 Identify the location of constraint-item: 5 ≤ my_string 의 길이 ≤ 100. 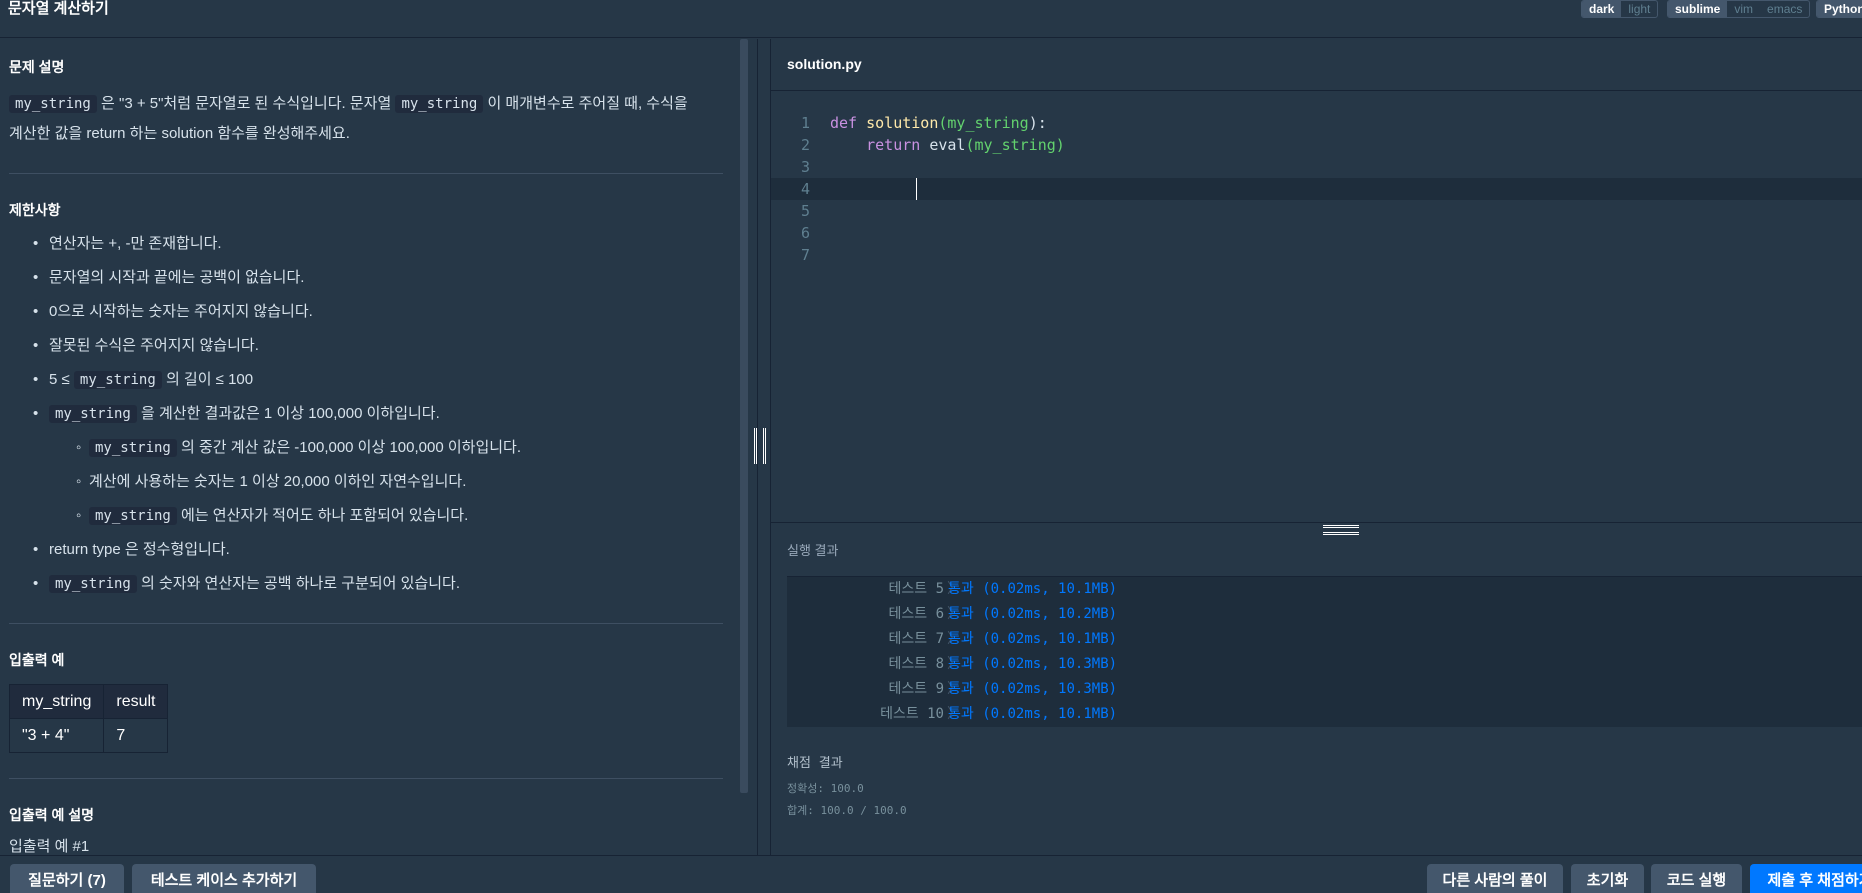
(370, 380).